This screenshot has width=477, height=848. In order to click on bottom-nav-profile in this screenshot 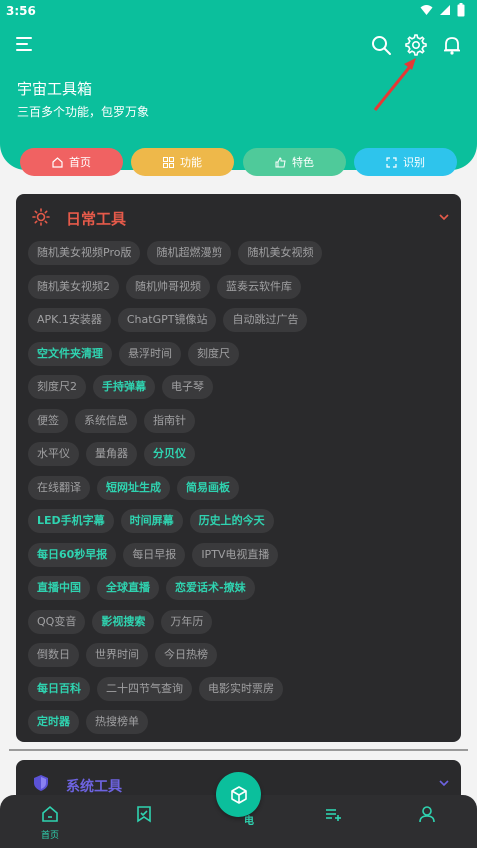, I will do `click(427, 816)`.